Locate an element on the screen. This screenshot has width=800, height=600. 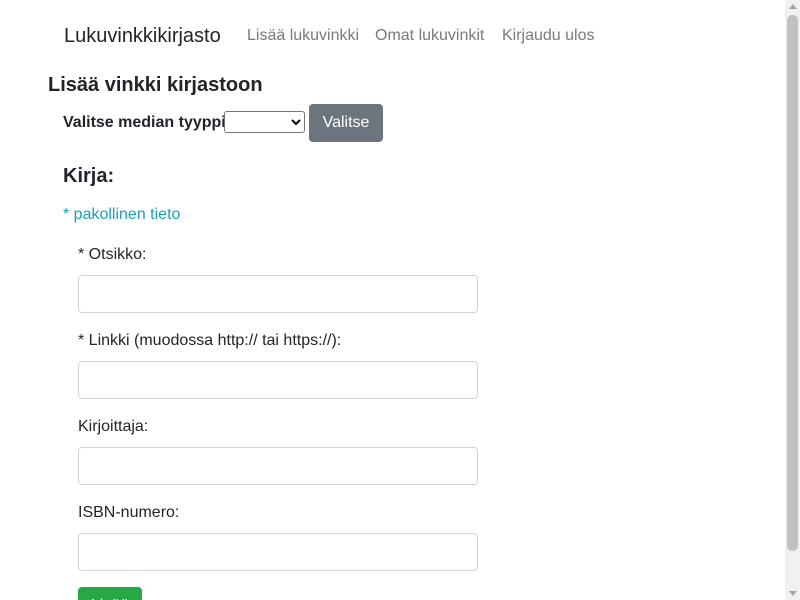
title-field-label: * Otsikko: is located at coordinates (112, 254).